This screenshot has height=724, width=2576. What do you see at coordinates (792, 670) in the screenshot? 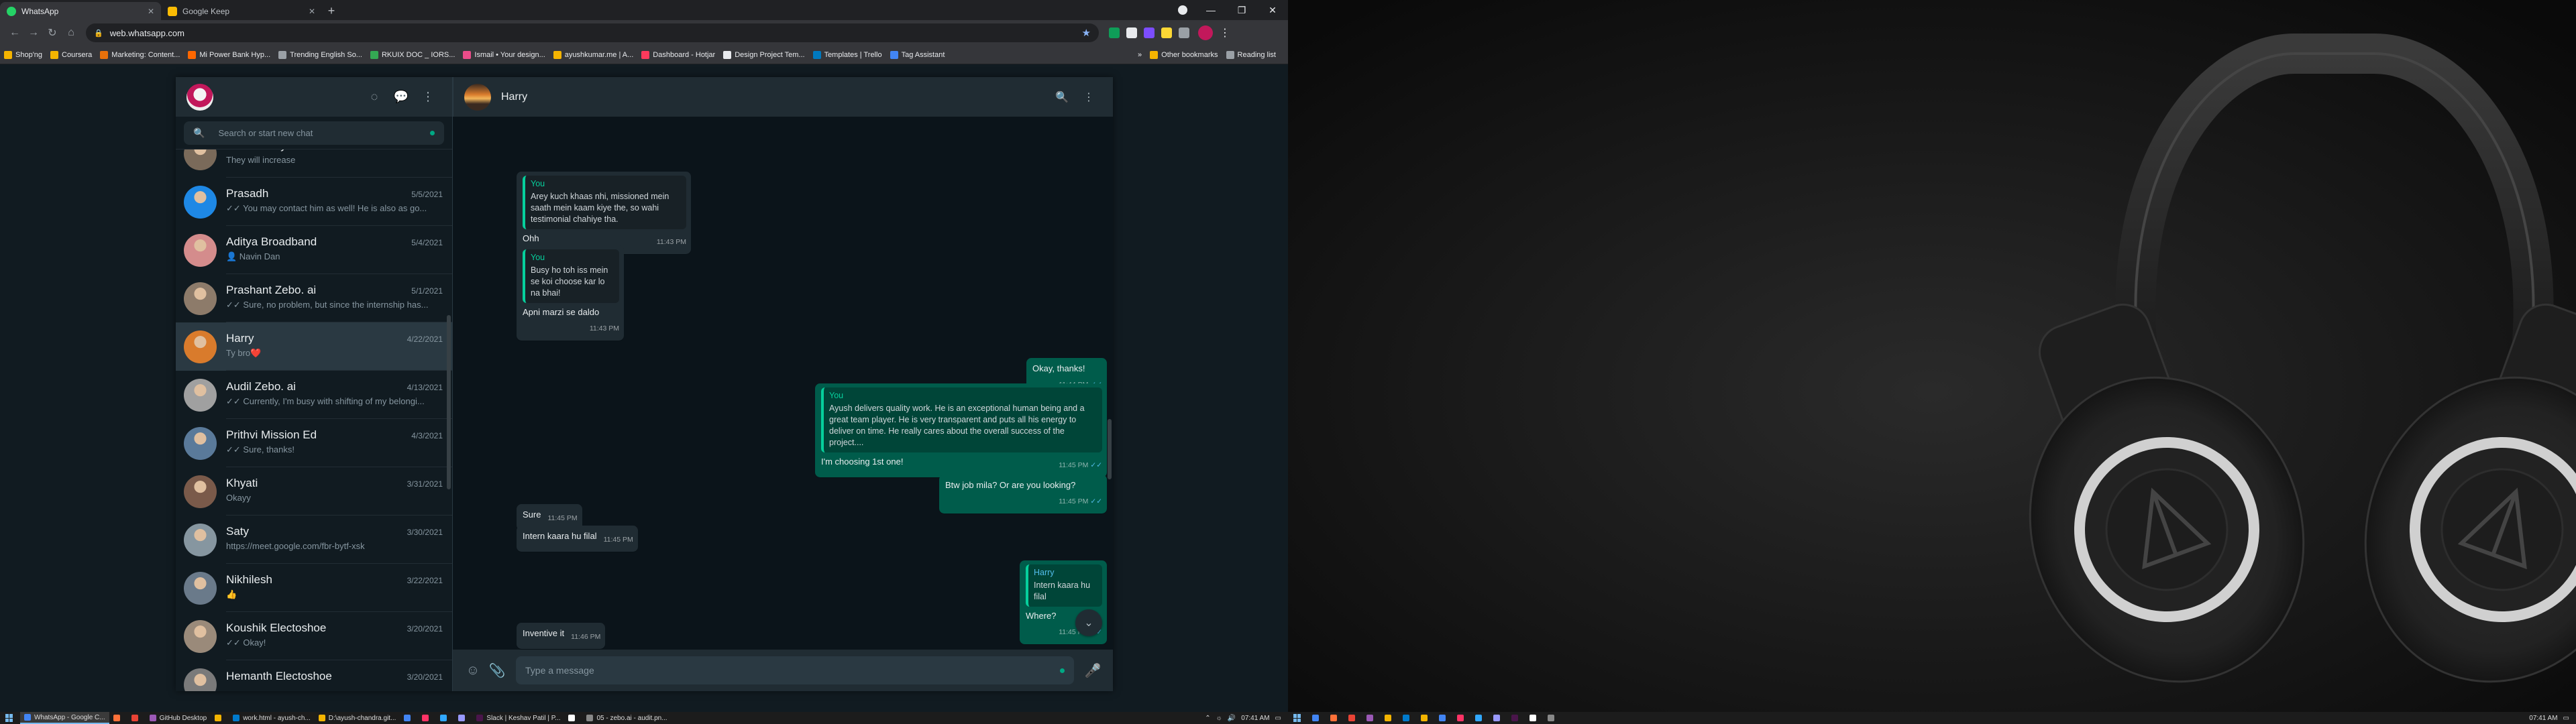
I see `message-input` at bounding box center [792, 670].